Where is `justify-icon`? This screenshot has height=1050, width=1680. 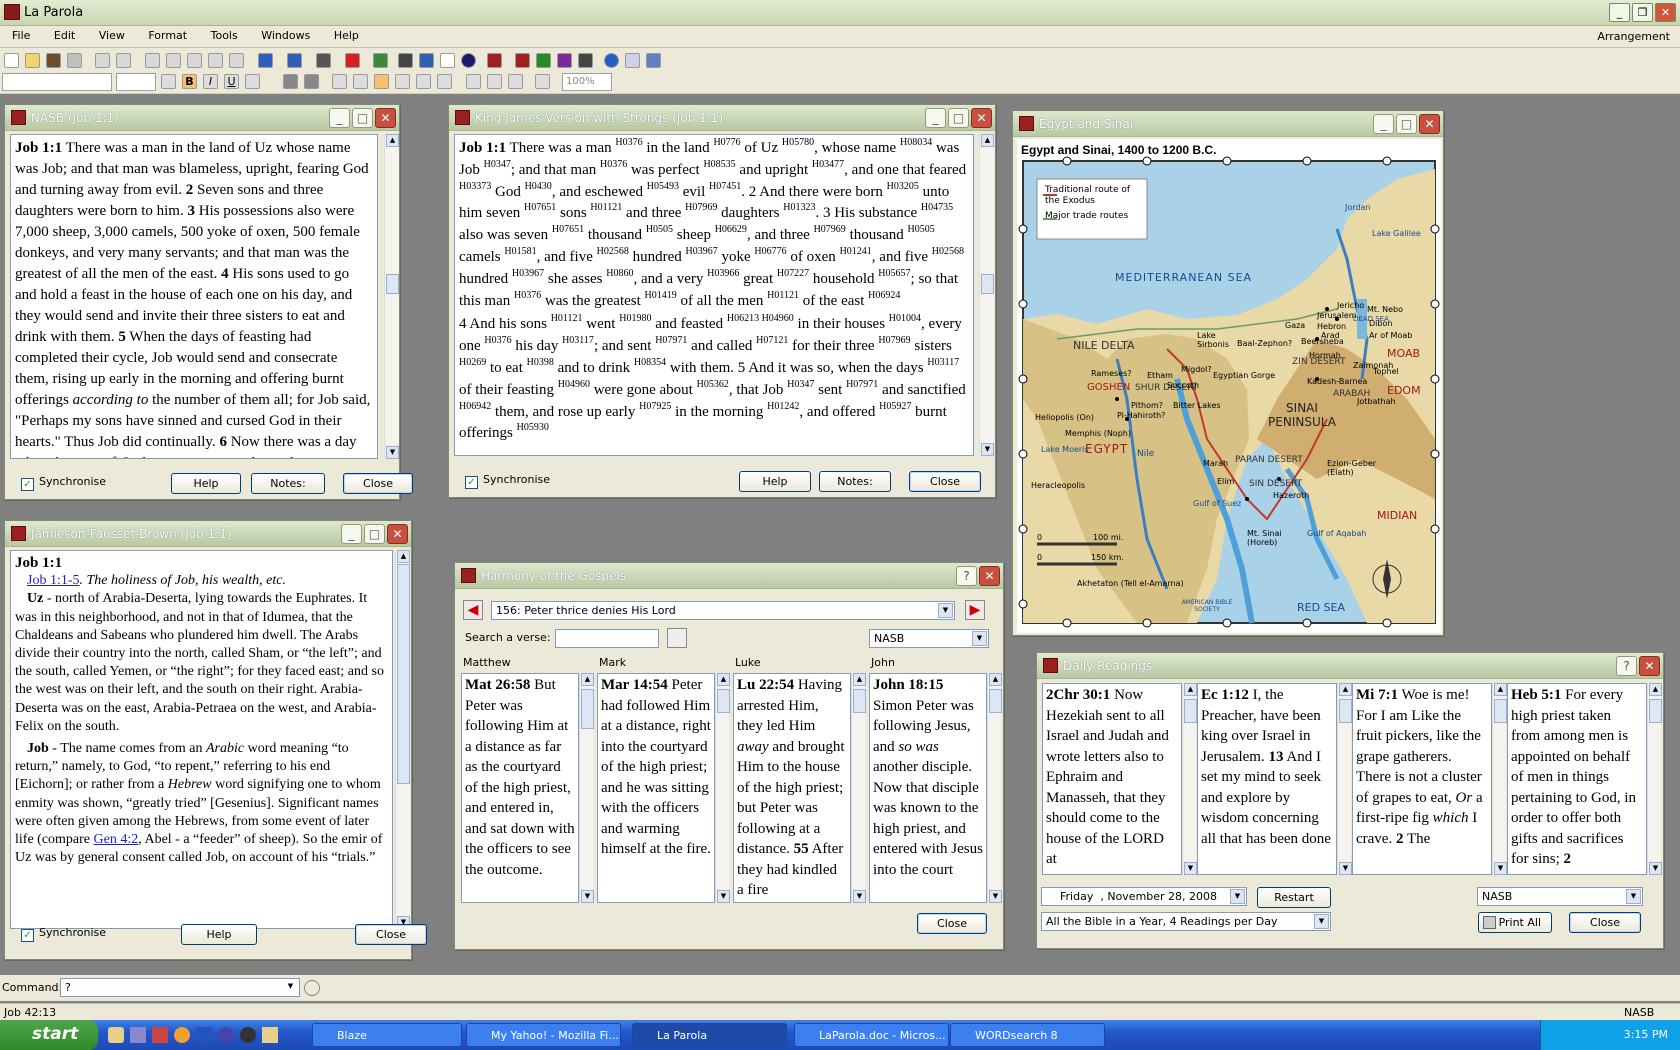 justify-icon is located at coordinates (444, 81).